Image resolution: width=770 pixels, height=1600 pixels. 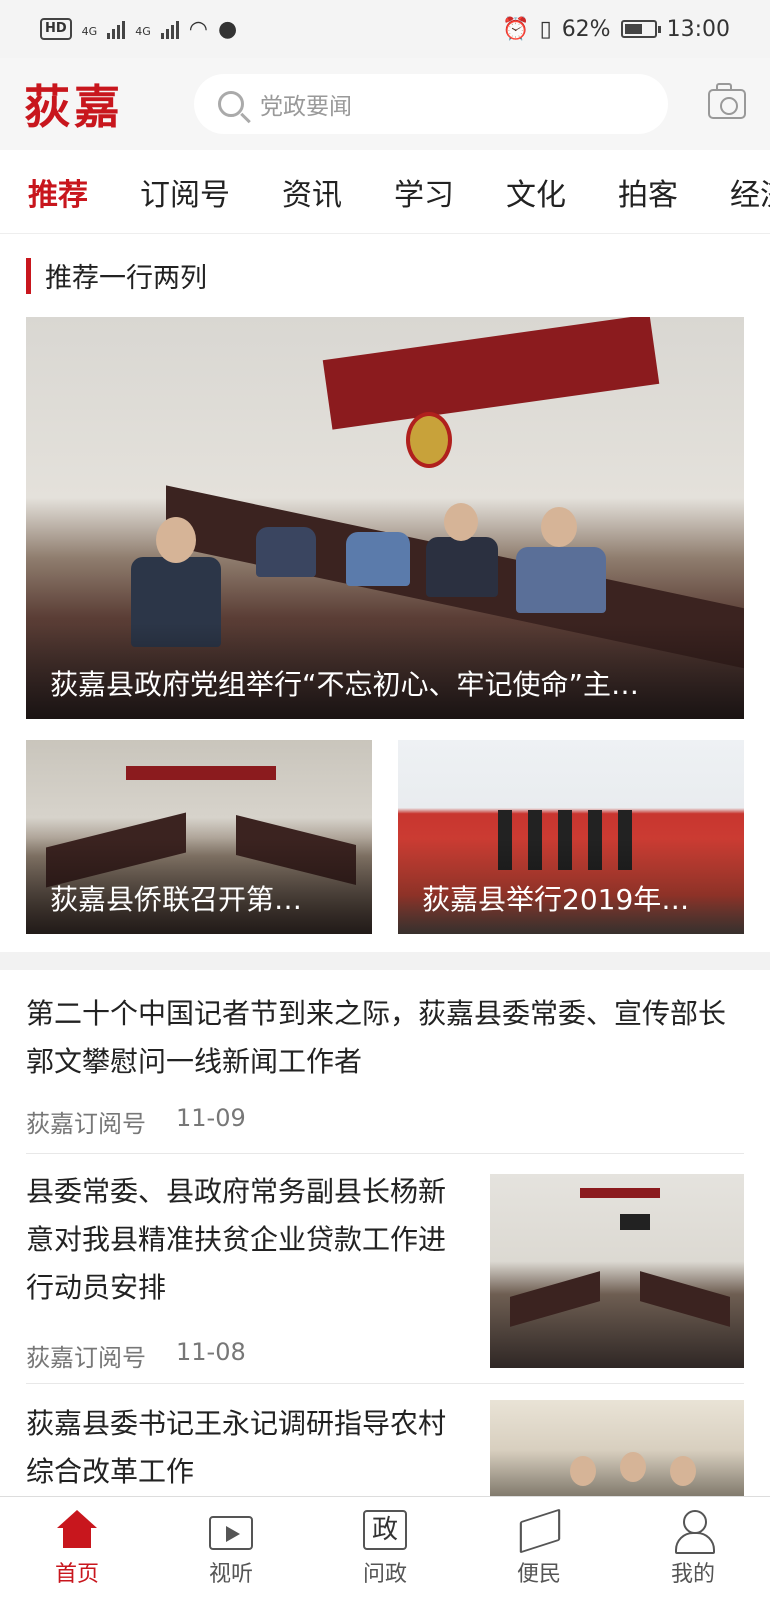 I want to click on bottom-nav: 首页 视听 政 问政 便民 我的, so click(x=385, y=1548).